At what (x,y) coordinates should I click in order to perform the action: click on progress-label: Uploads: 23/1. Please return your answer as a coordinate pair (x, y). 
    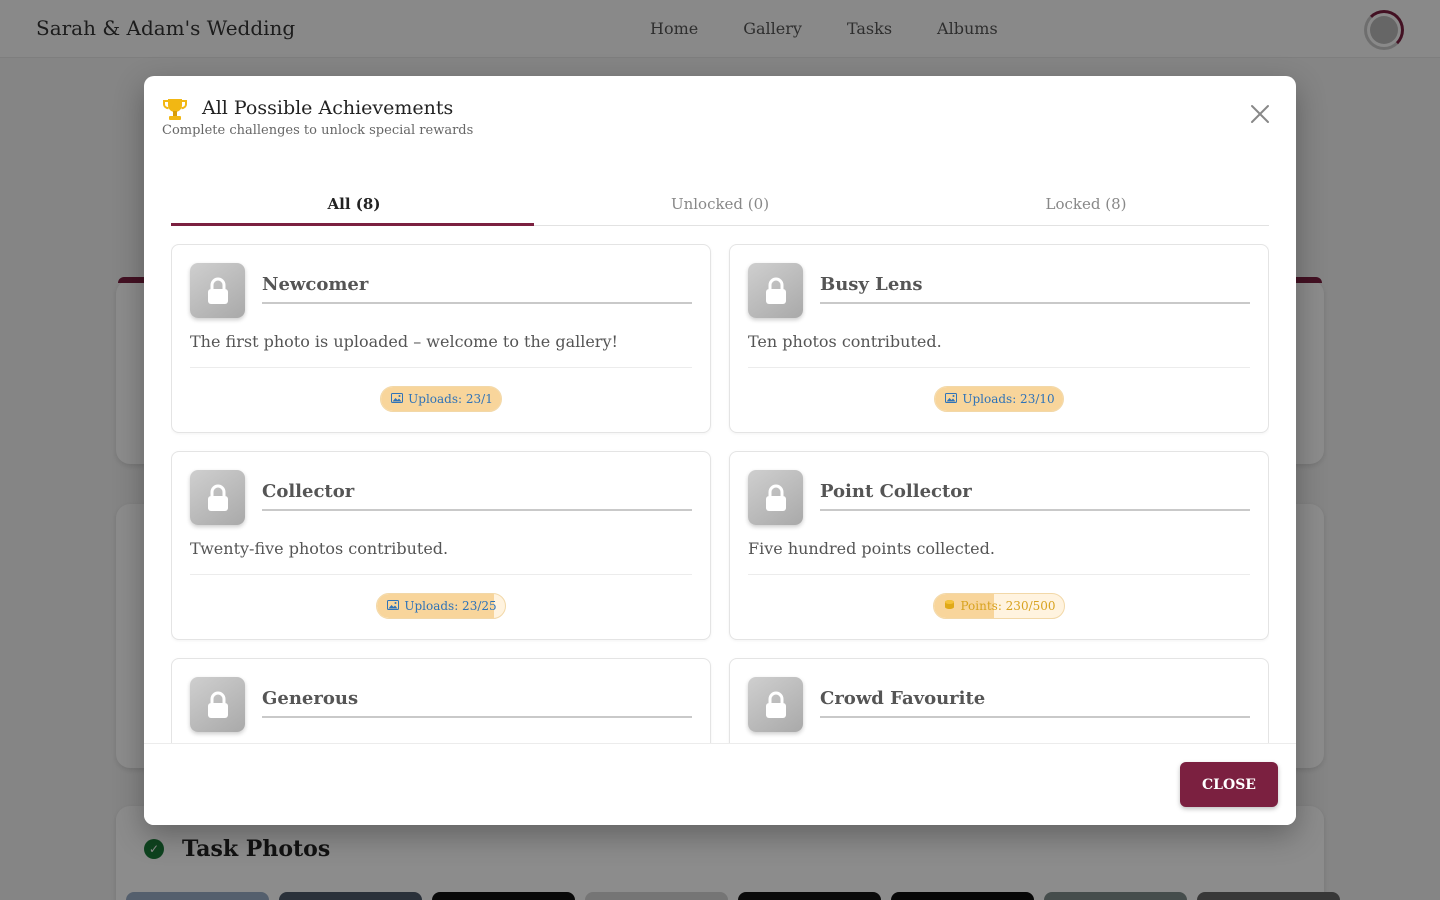
    Looking at the image, I should click on (450, 399).